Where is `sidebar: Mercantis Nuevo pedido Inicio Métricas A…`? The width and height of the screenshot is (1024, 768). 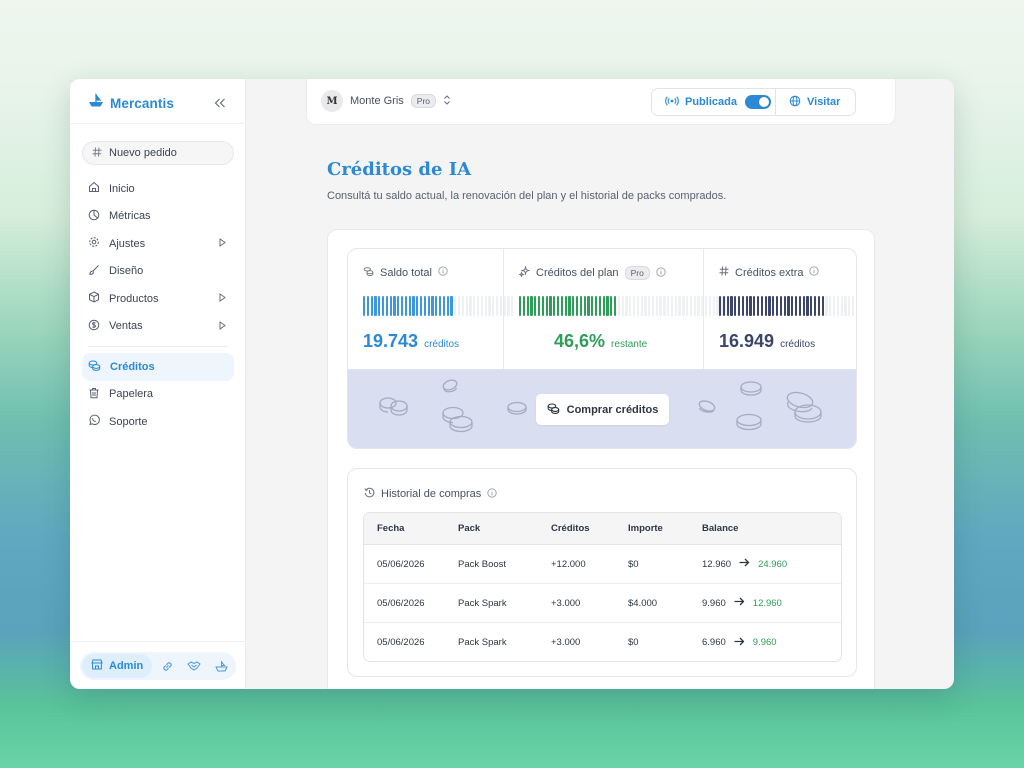
sidebar: Mercantis Nuevo pedido Inicio Métricas A… is located at coordinates (158, 384).